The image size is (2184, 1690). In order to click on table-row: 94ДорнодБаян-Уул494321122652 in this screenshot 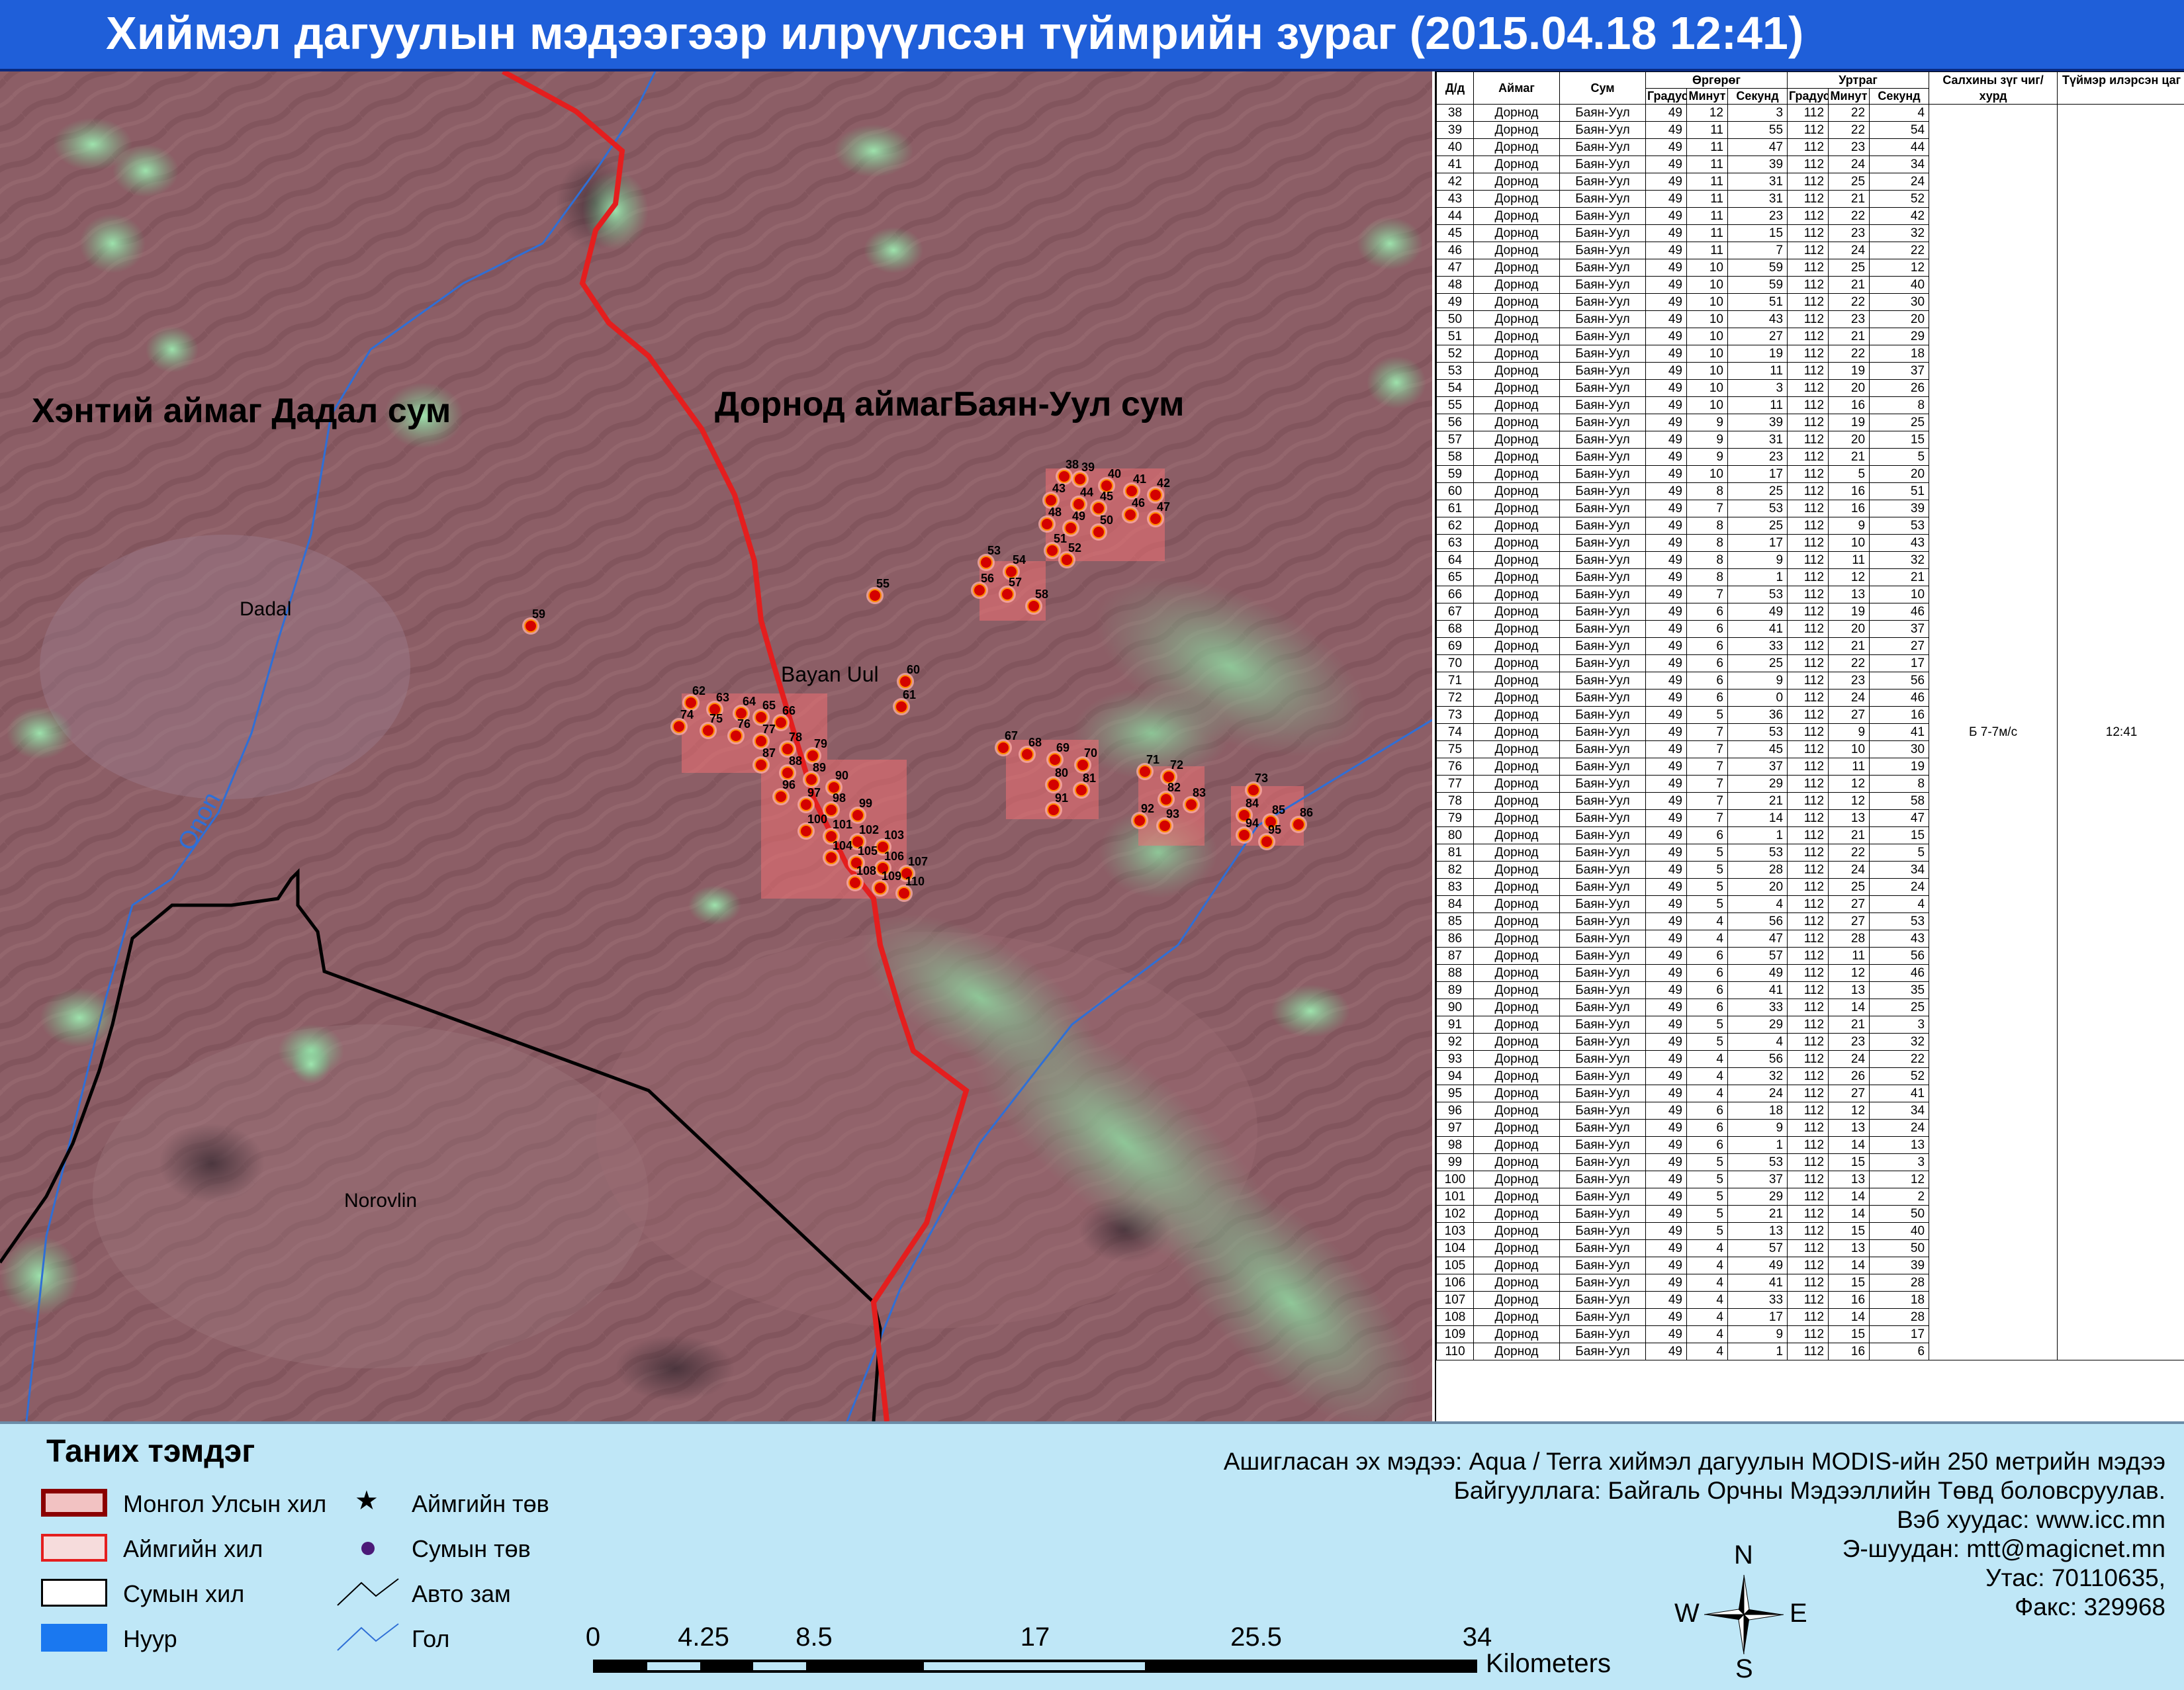, I will do `click(1811, 1076)`.